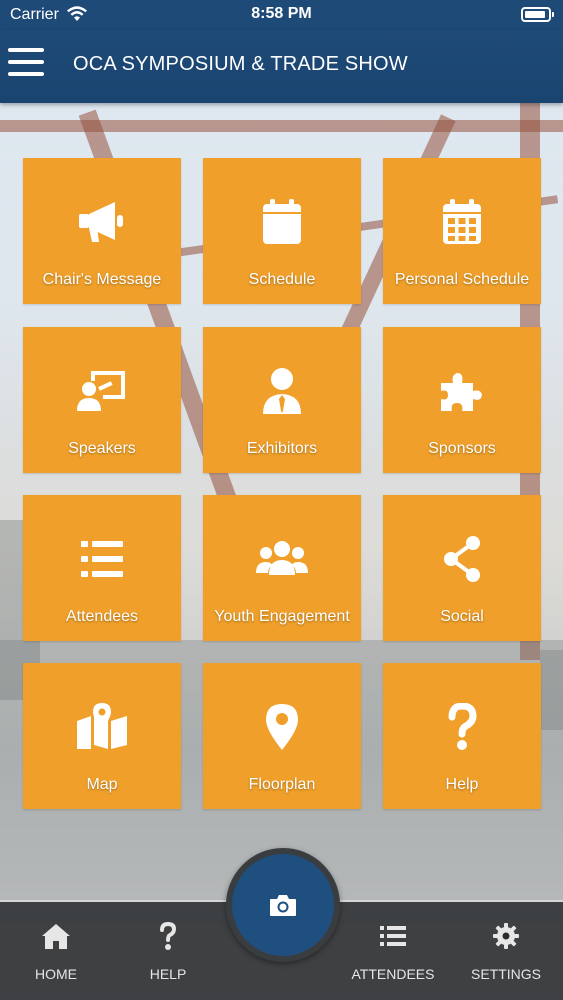 The image size is (563, 1000). I want to click on tile-personal-schedule: Personal Schedule, so click(462, 231).